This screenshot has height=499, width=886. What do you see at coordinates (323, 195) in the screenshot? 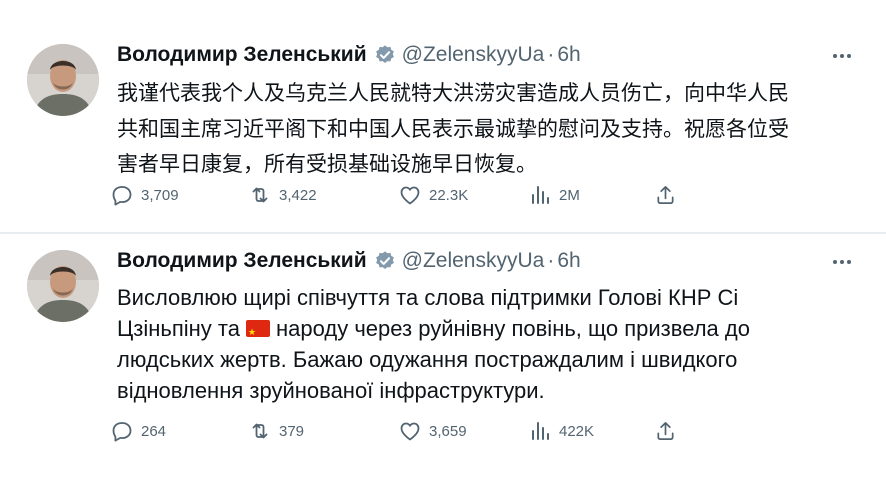
I see `retweet-button: 3,422` at bounding box center [323, 195].